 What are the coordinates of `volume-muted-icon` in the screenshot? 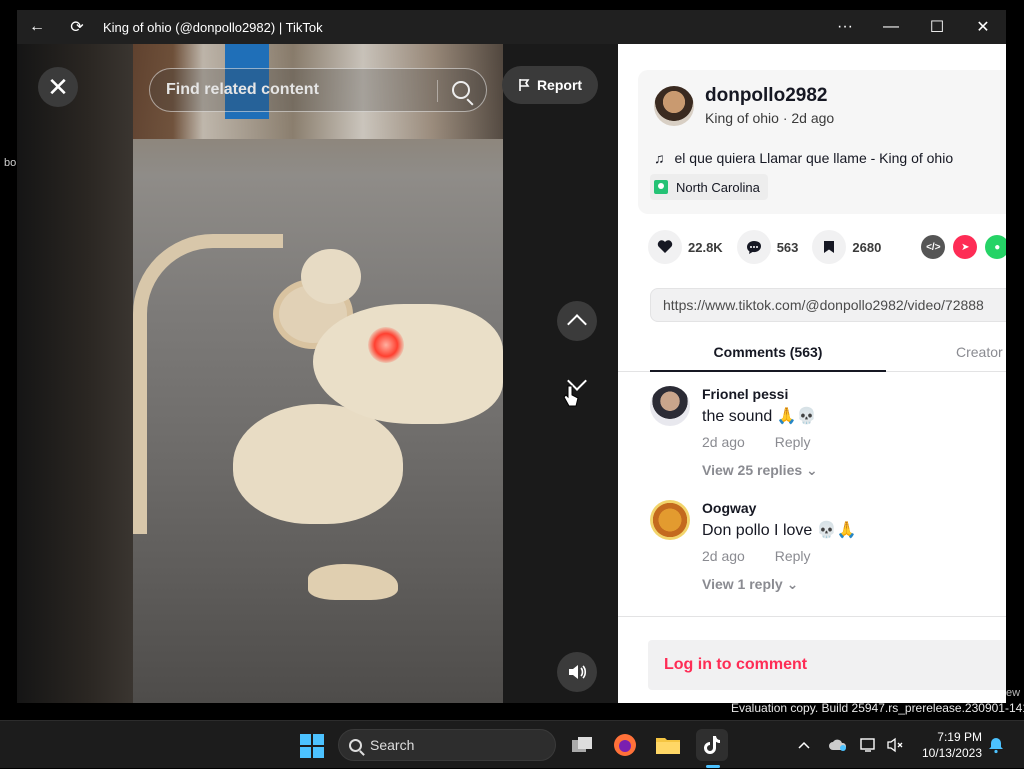 It's located at (895, 745).